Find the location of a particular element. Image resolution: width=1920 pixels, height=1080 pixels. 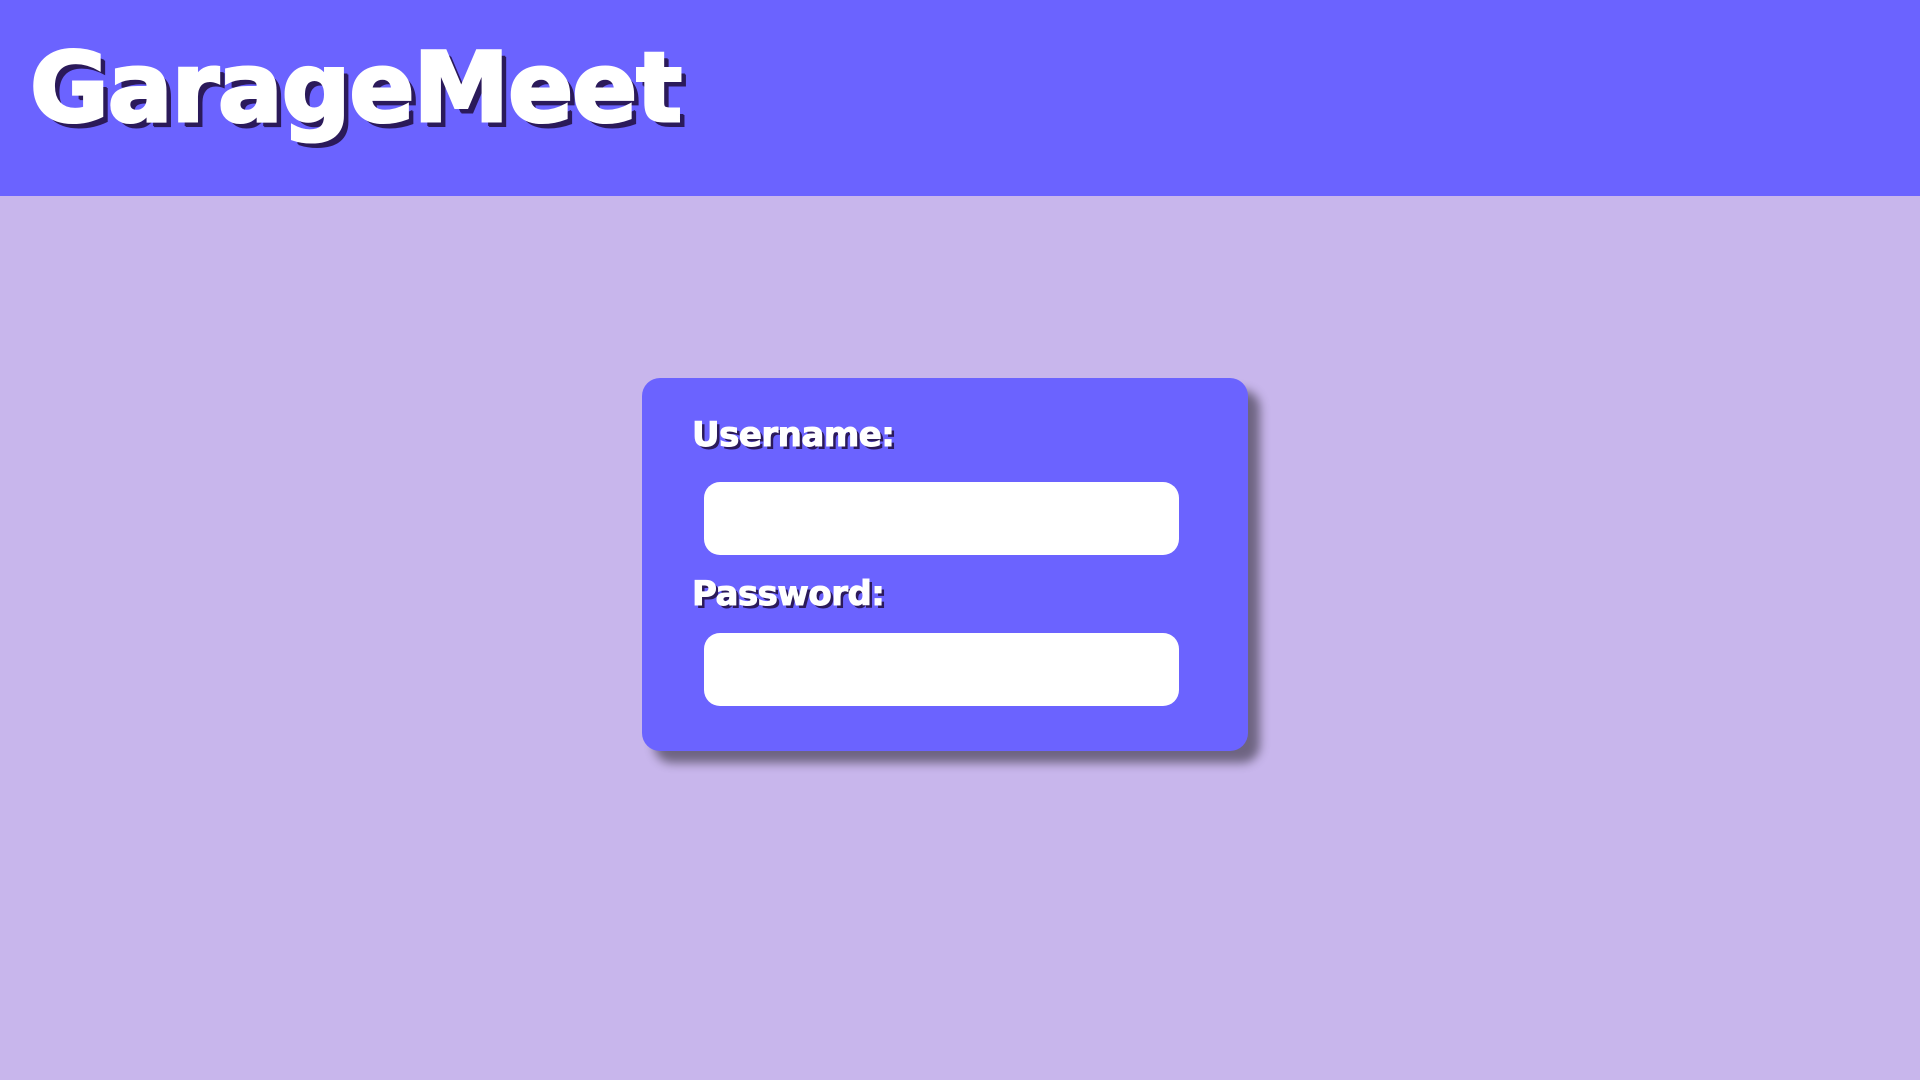

password-label: Password: is located at coordinates (788, 594).